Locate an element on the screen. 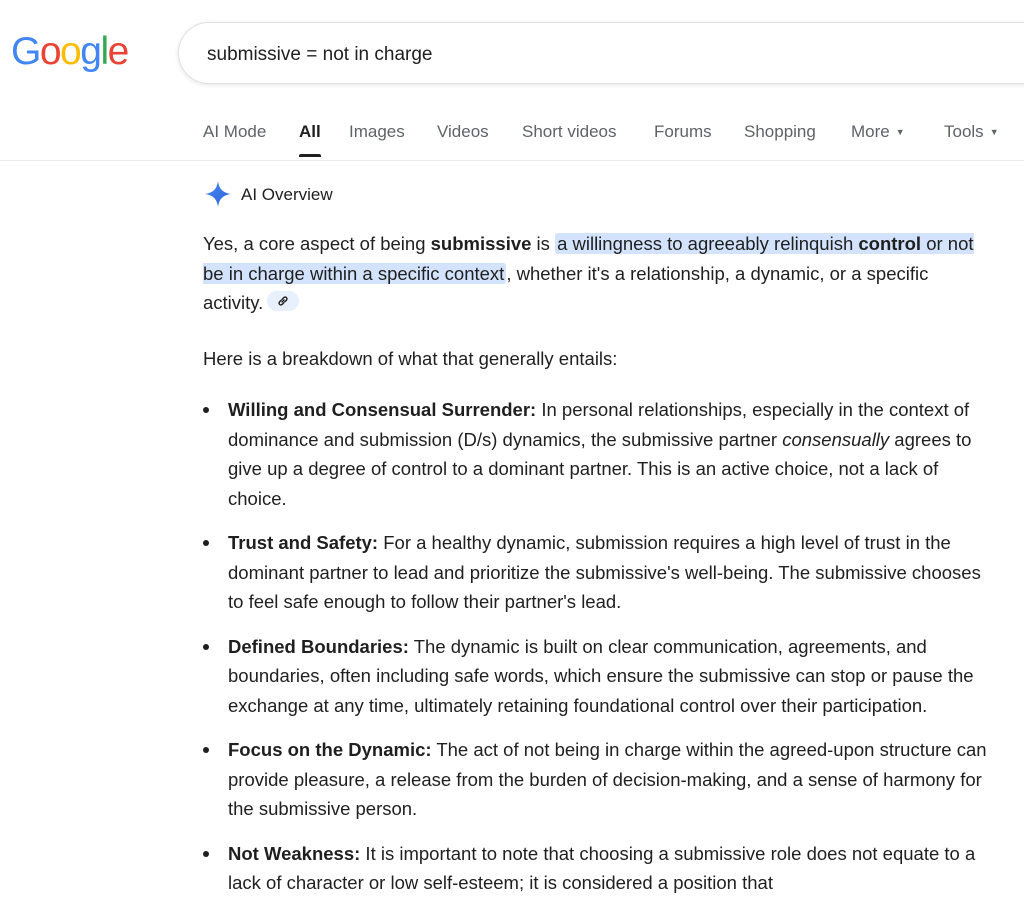  tab-forums: Forums is located at coordinates (683, 141).